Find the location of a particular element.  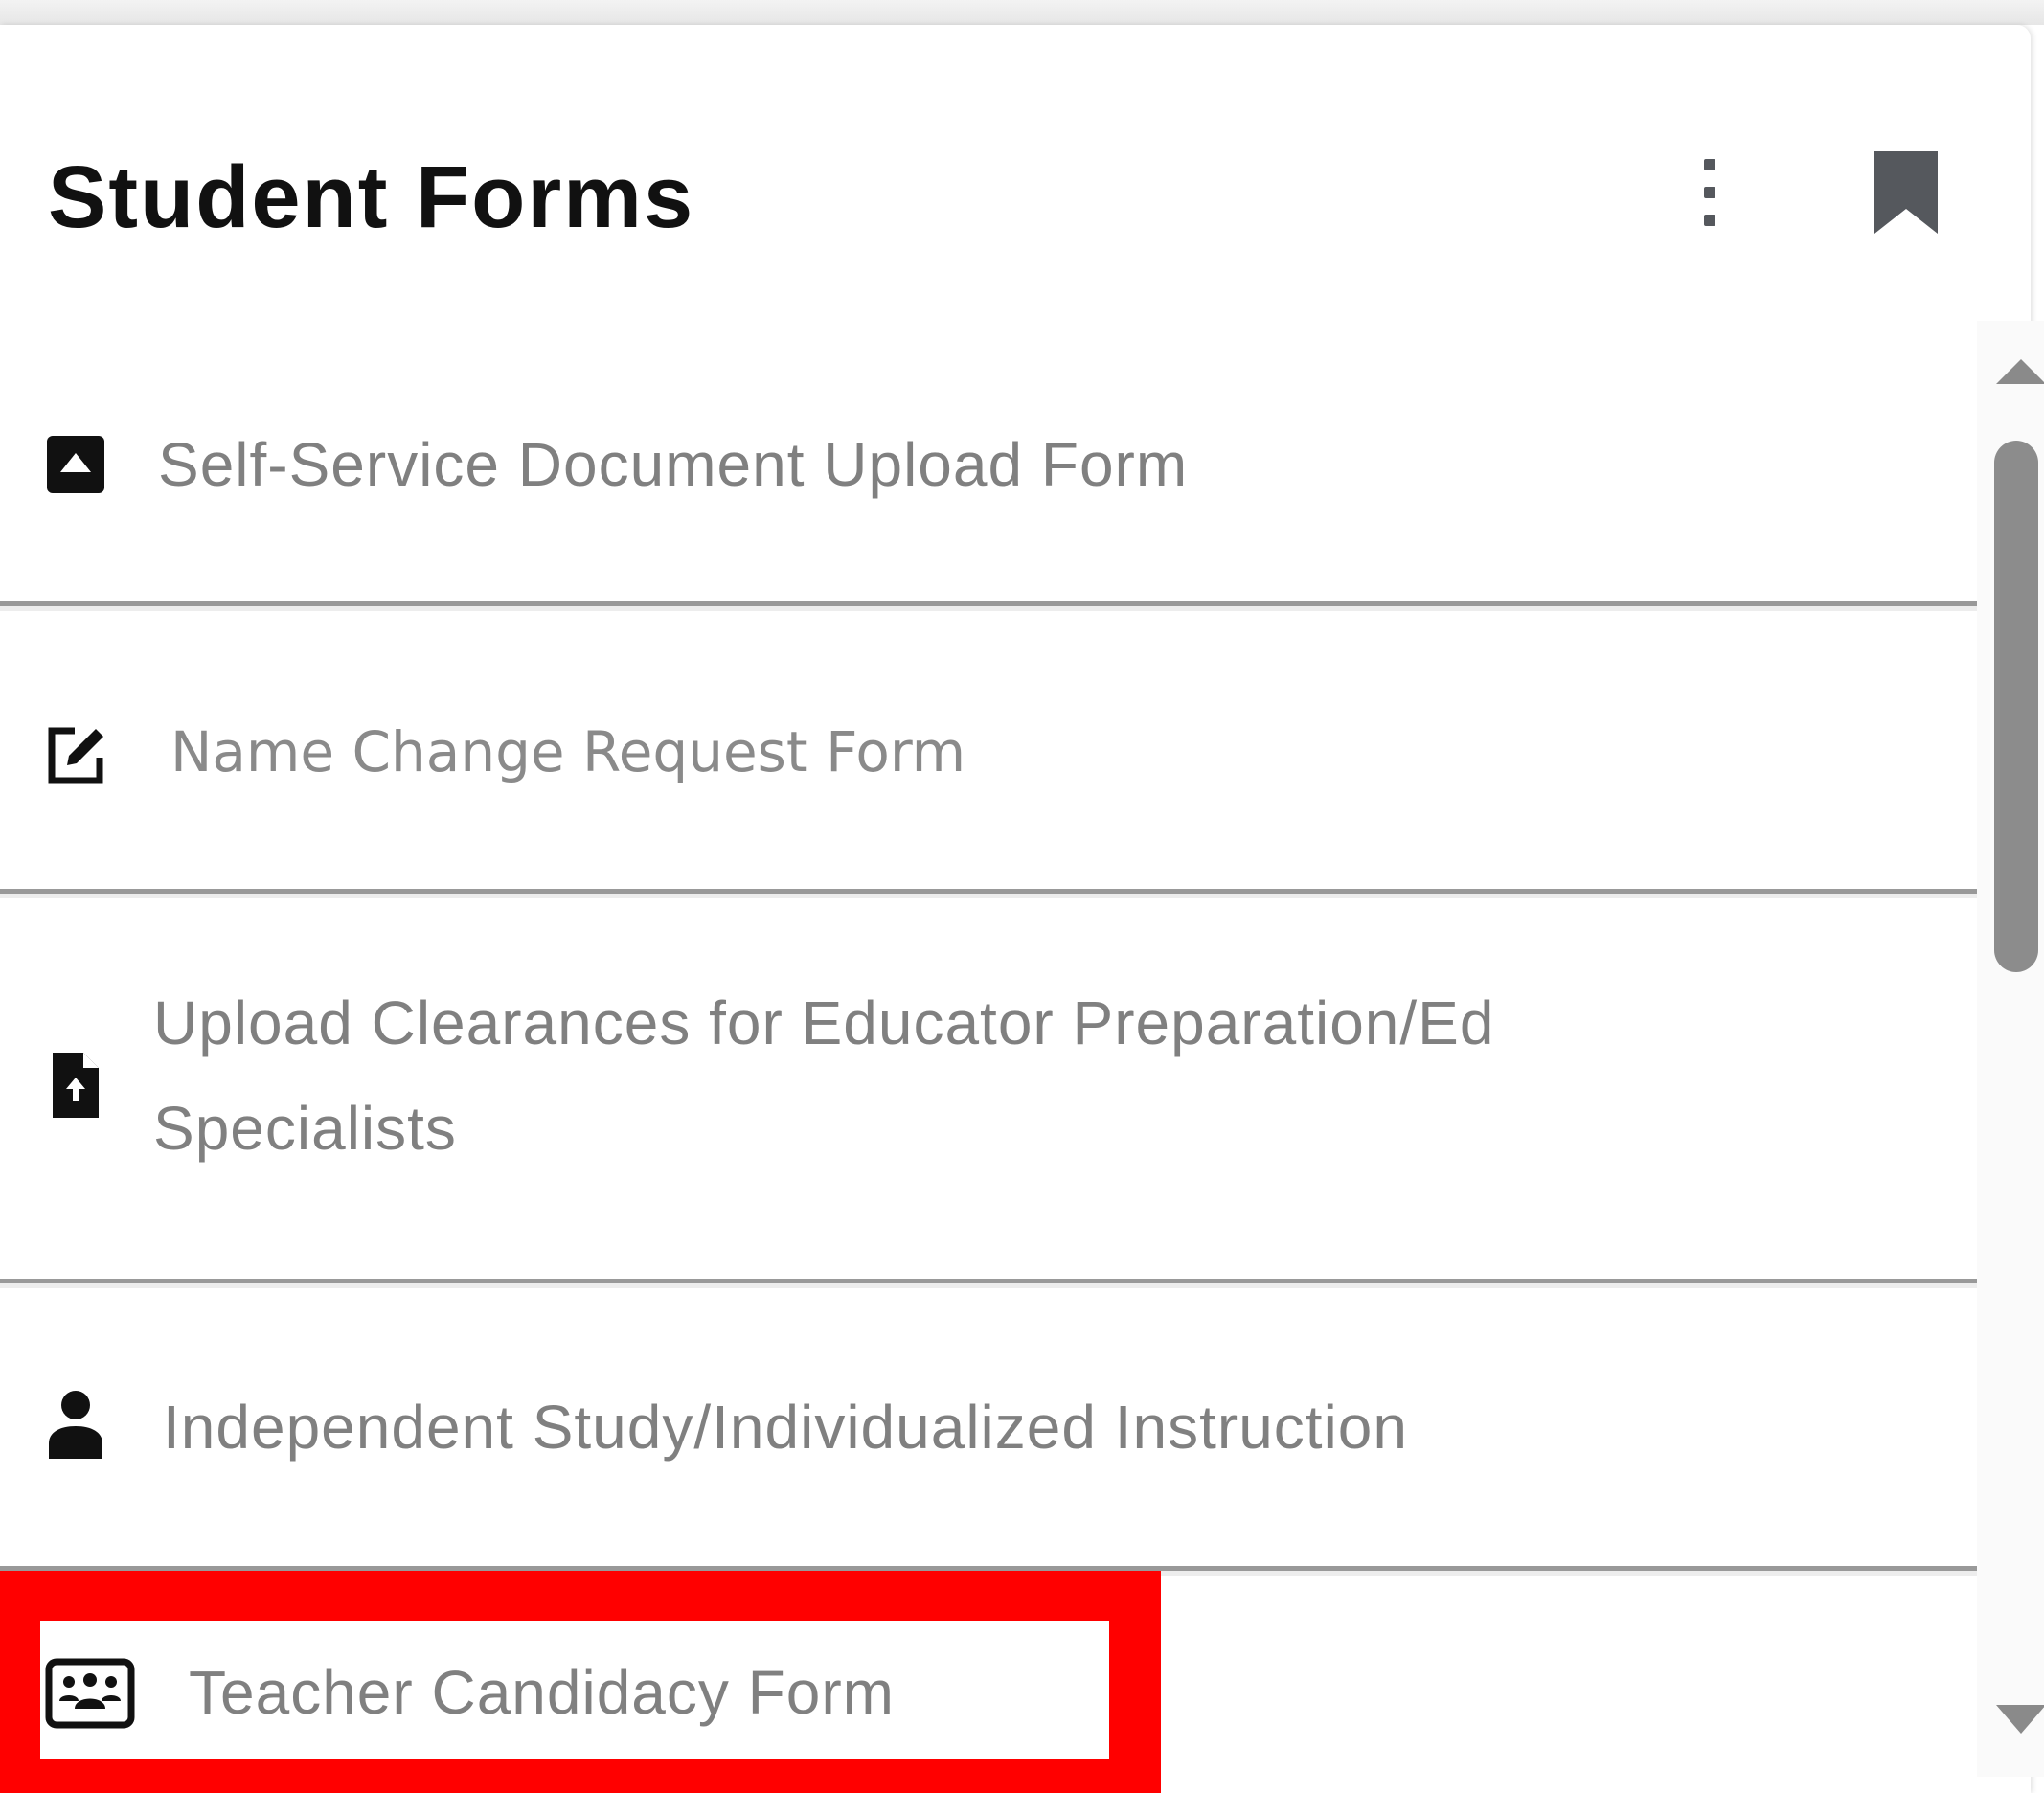

form-label: Teacher Candidacy Form is located at coordinates (542, 1692).